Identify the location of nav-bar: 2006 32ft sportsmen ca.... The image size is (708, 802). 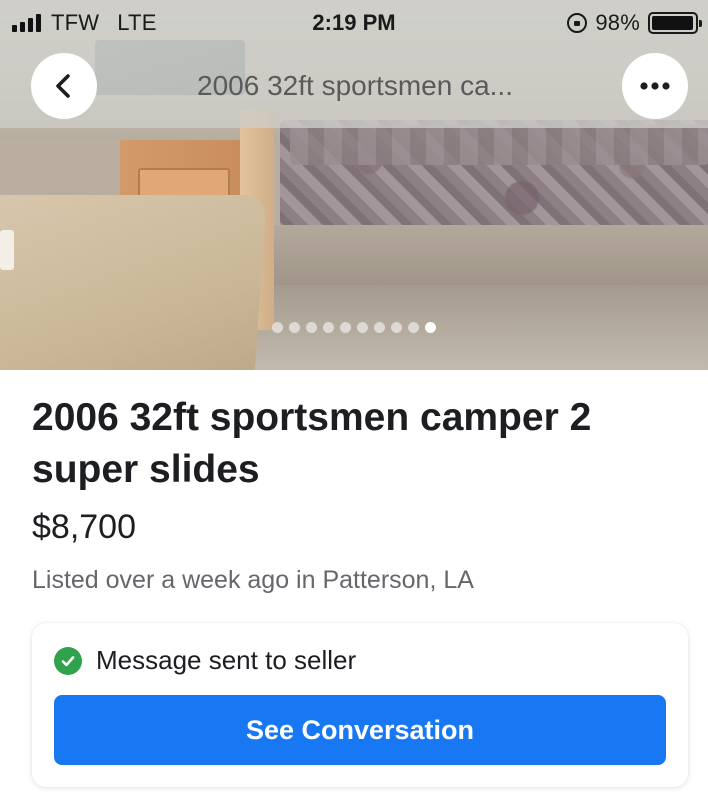
(354, 86).